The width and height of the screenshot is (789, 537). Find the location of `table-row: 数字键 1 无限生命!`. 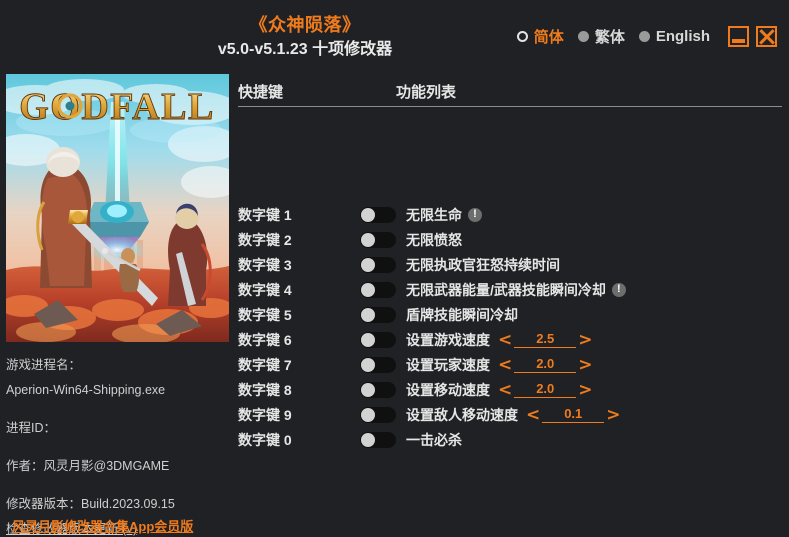

table-row: 数字键 1 无限生命! is located at coordinates (510, 214).